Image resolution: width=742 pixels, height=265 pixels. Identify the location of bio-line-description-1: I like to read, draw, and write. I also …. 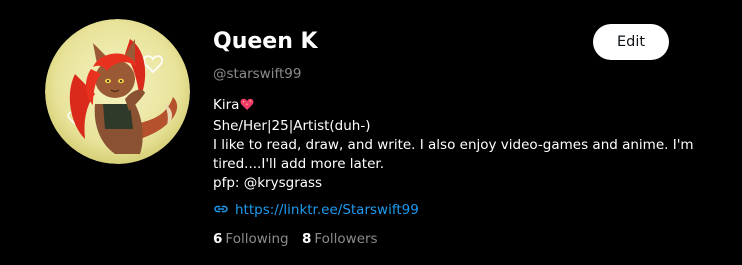
(453, 145).